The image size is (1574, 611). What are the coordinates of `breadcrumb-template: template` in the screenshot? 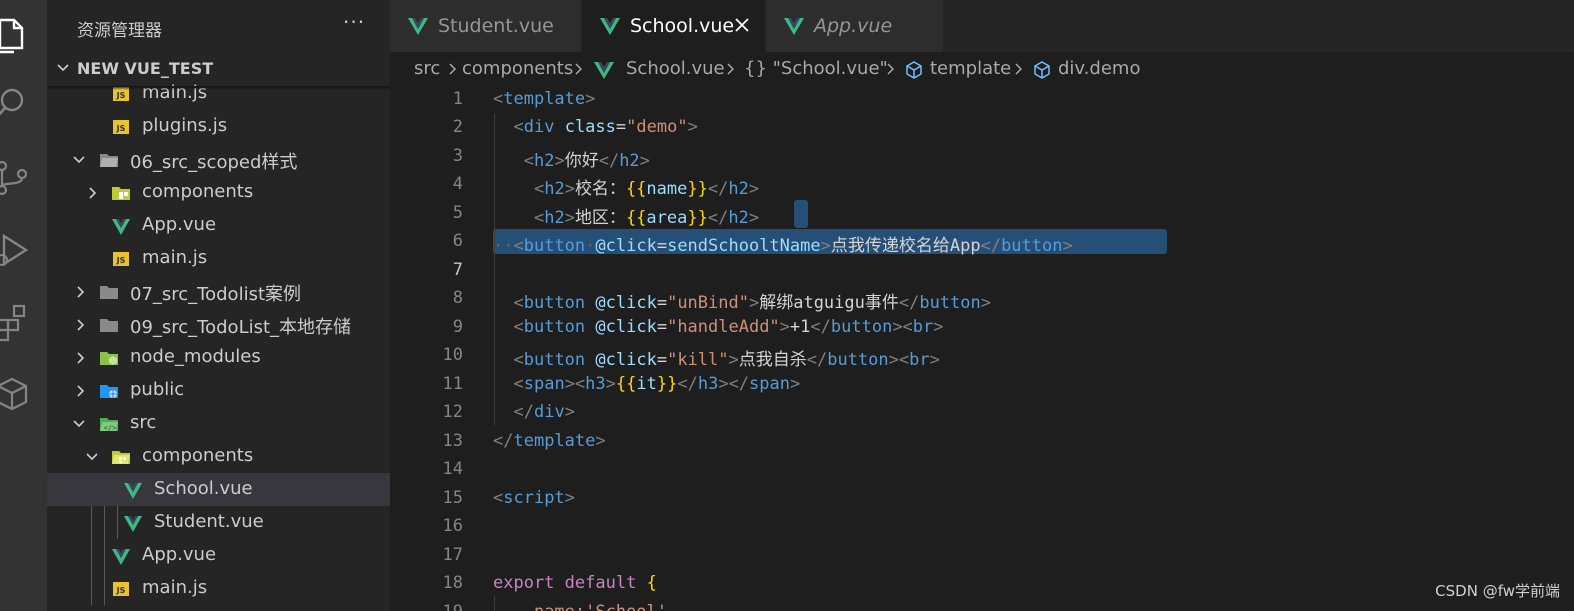 It's located at (970, 68).